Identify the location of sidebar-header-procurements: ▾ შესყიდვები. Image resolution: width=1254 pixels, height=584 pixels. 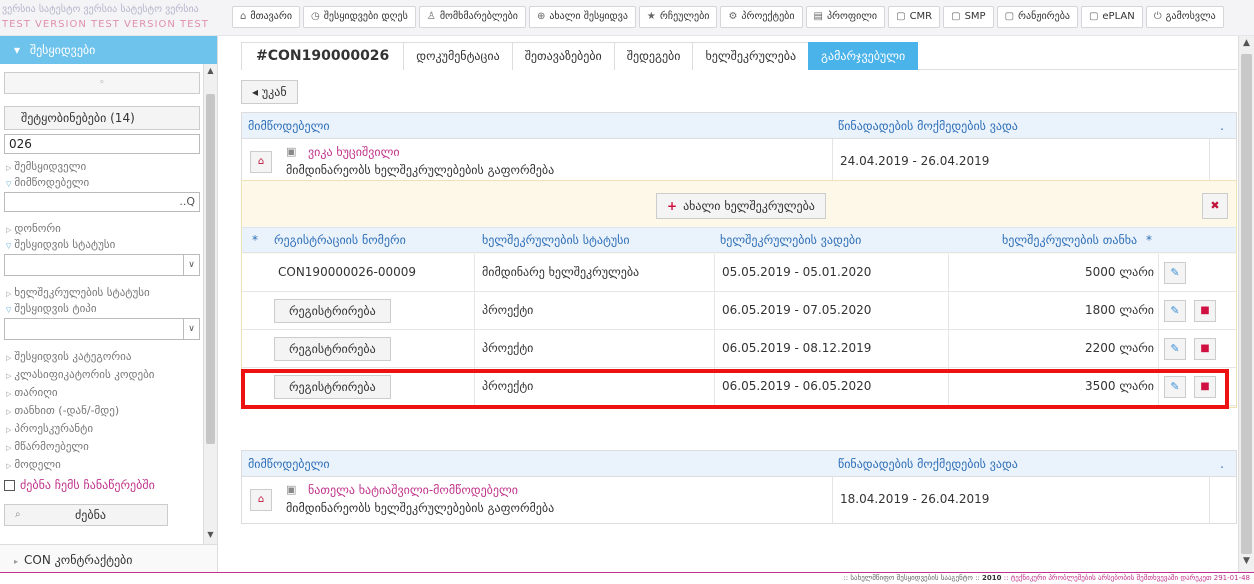
(108, 50).